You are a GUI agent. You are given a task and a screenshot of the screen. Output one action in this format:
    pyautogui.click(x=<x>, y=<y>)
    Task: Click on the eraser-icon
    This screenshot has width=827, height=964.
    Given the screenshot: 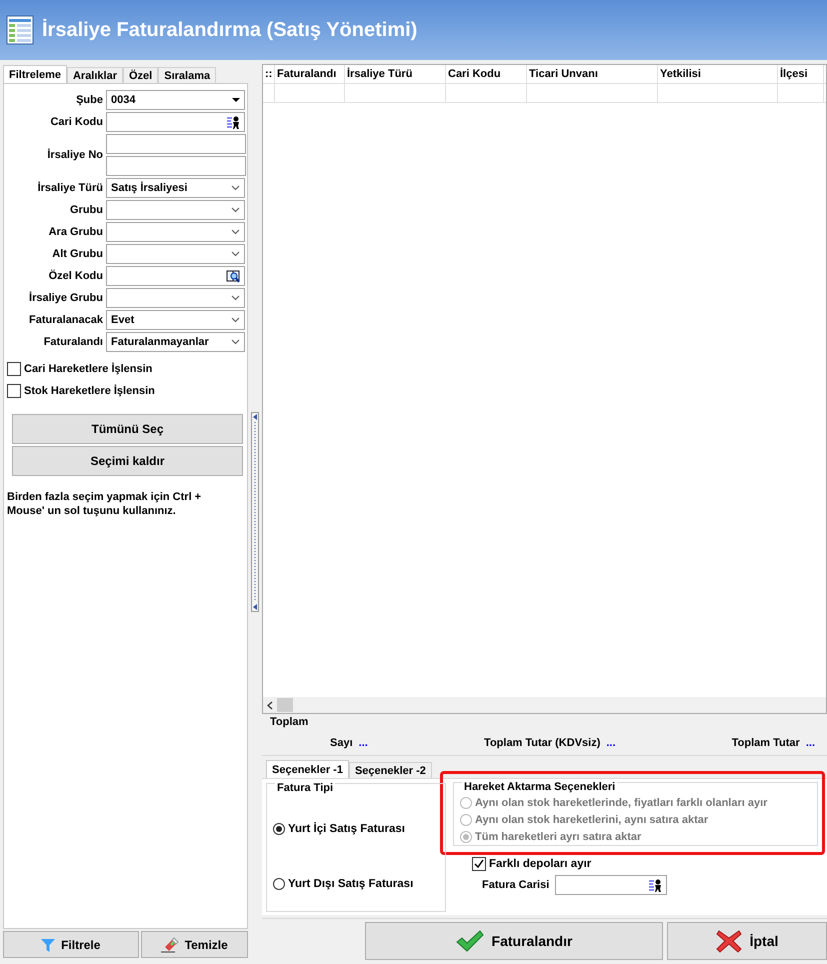 What is the action you would take?
    pyautogui.click(x=169, y=944)
    